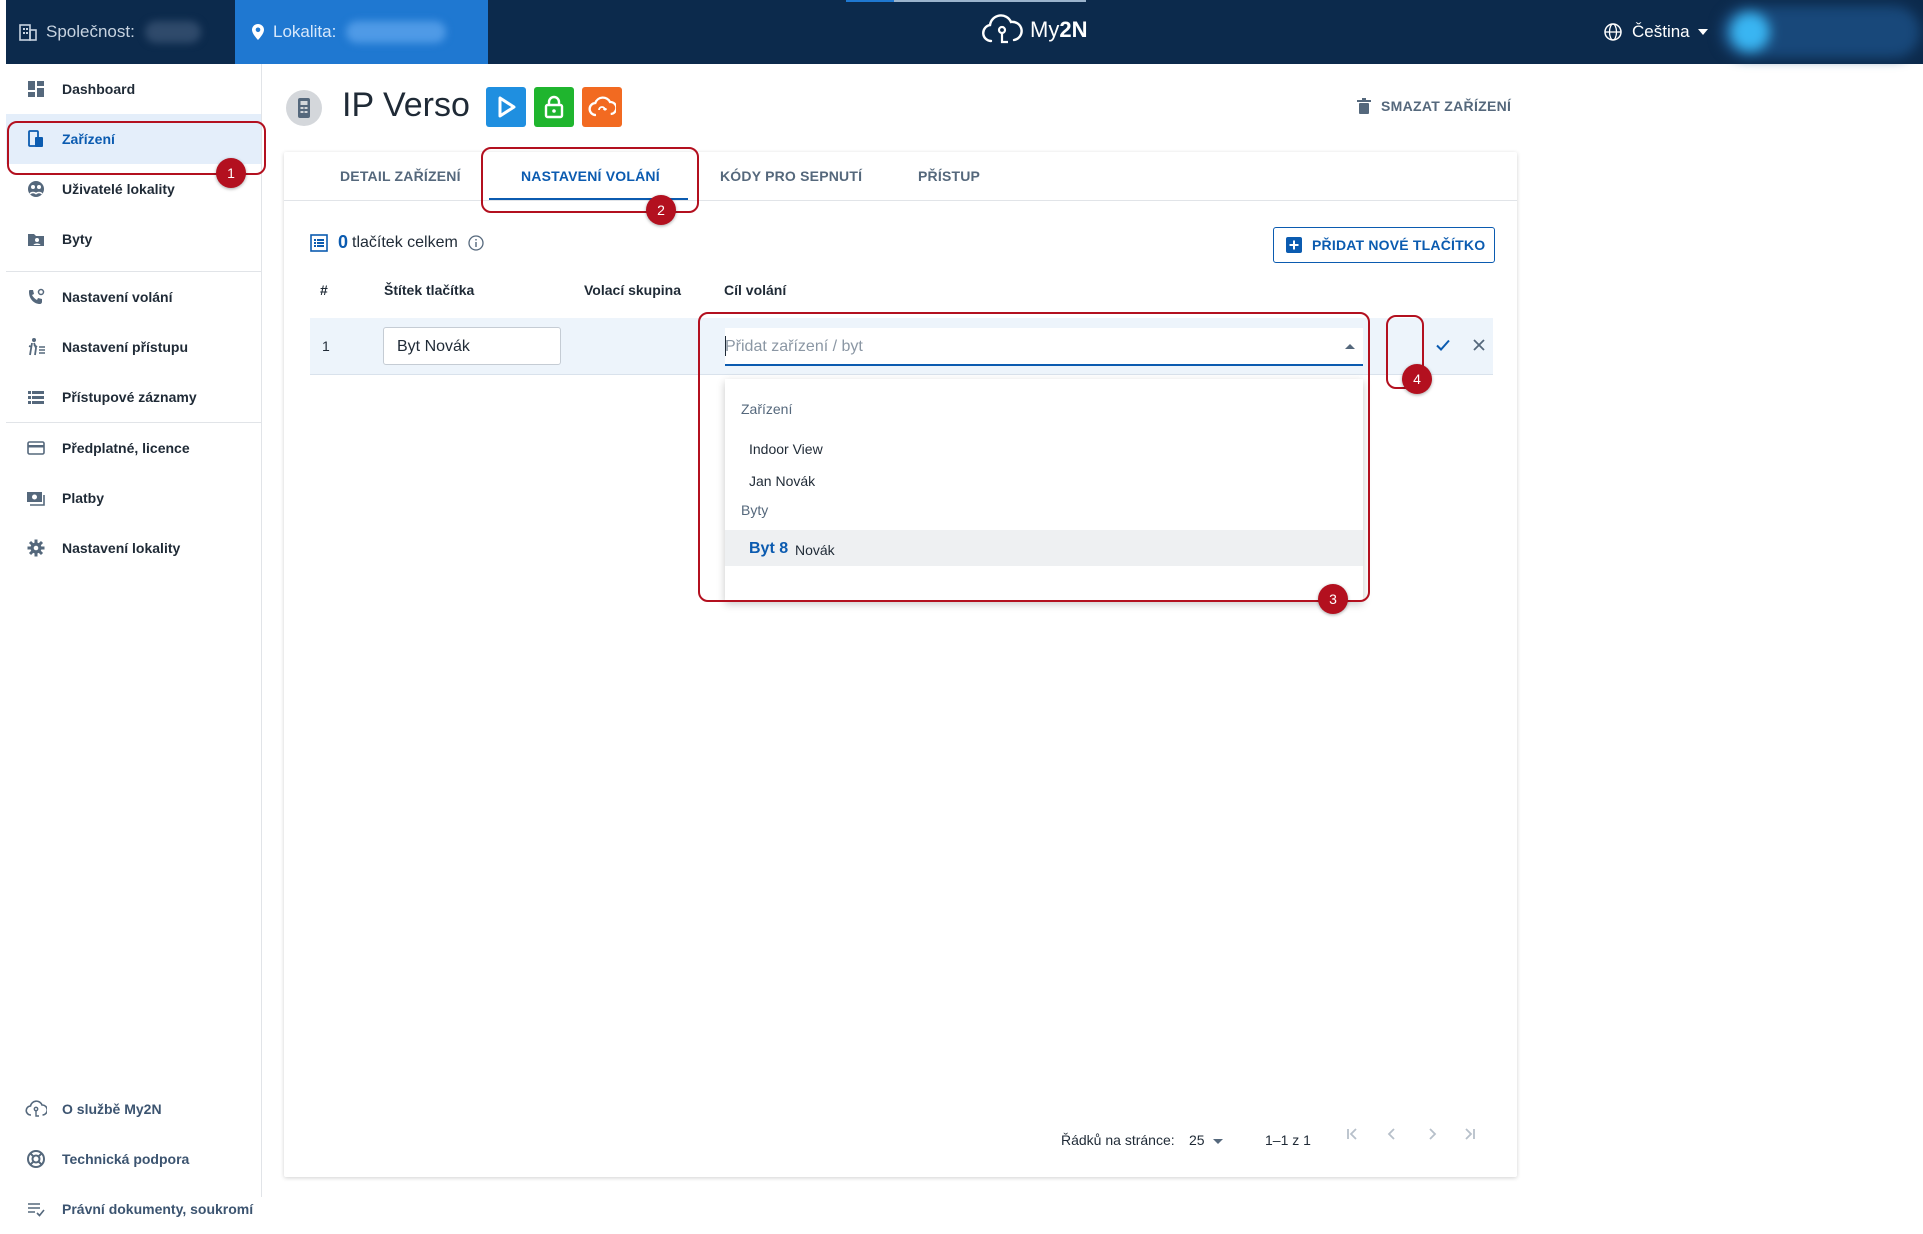 This screenshot has height=1234, width=1923. What do you see at coordinates (319, 242) in the screenshot?
I see `list-view-icon` at bounding box center [319, 242].